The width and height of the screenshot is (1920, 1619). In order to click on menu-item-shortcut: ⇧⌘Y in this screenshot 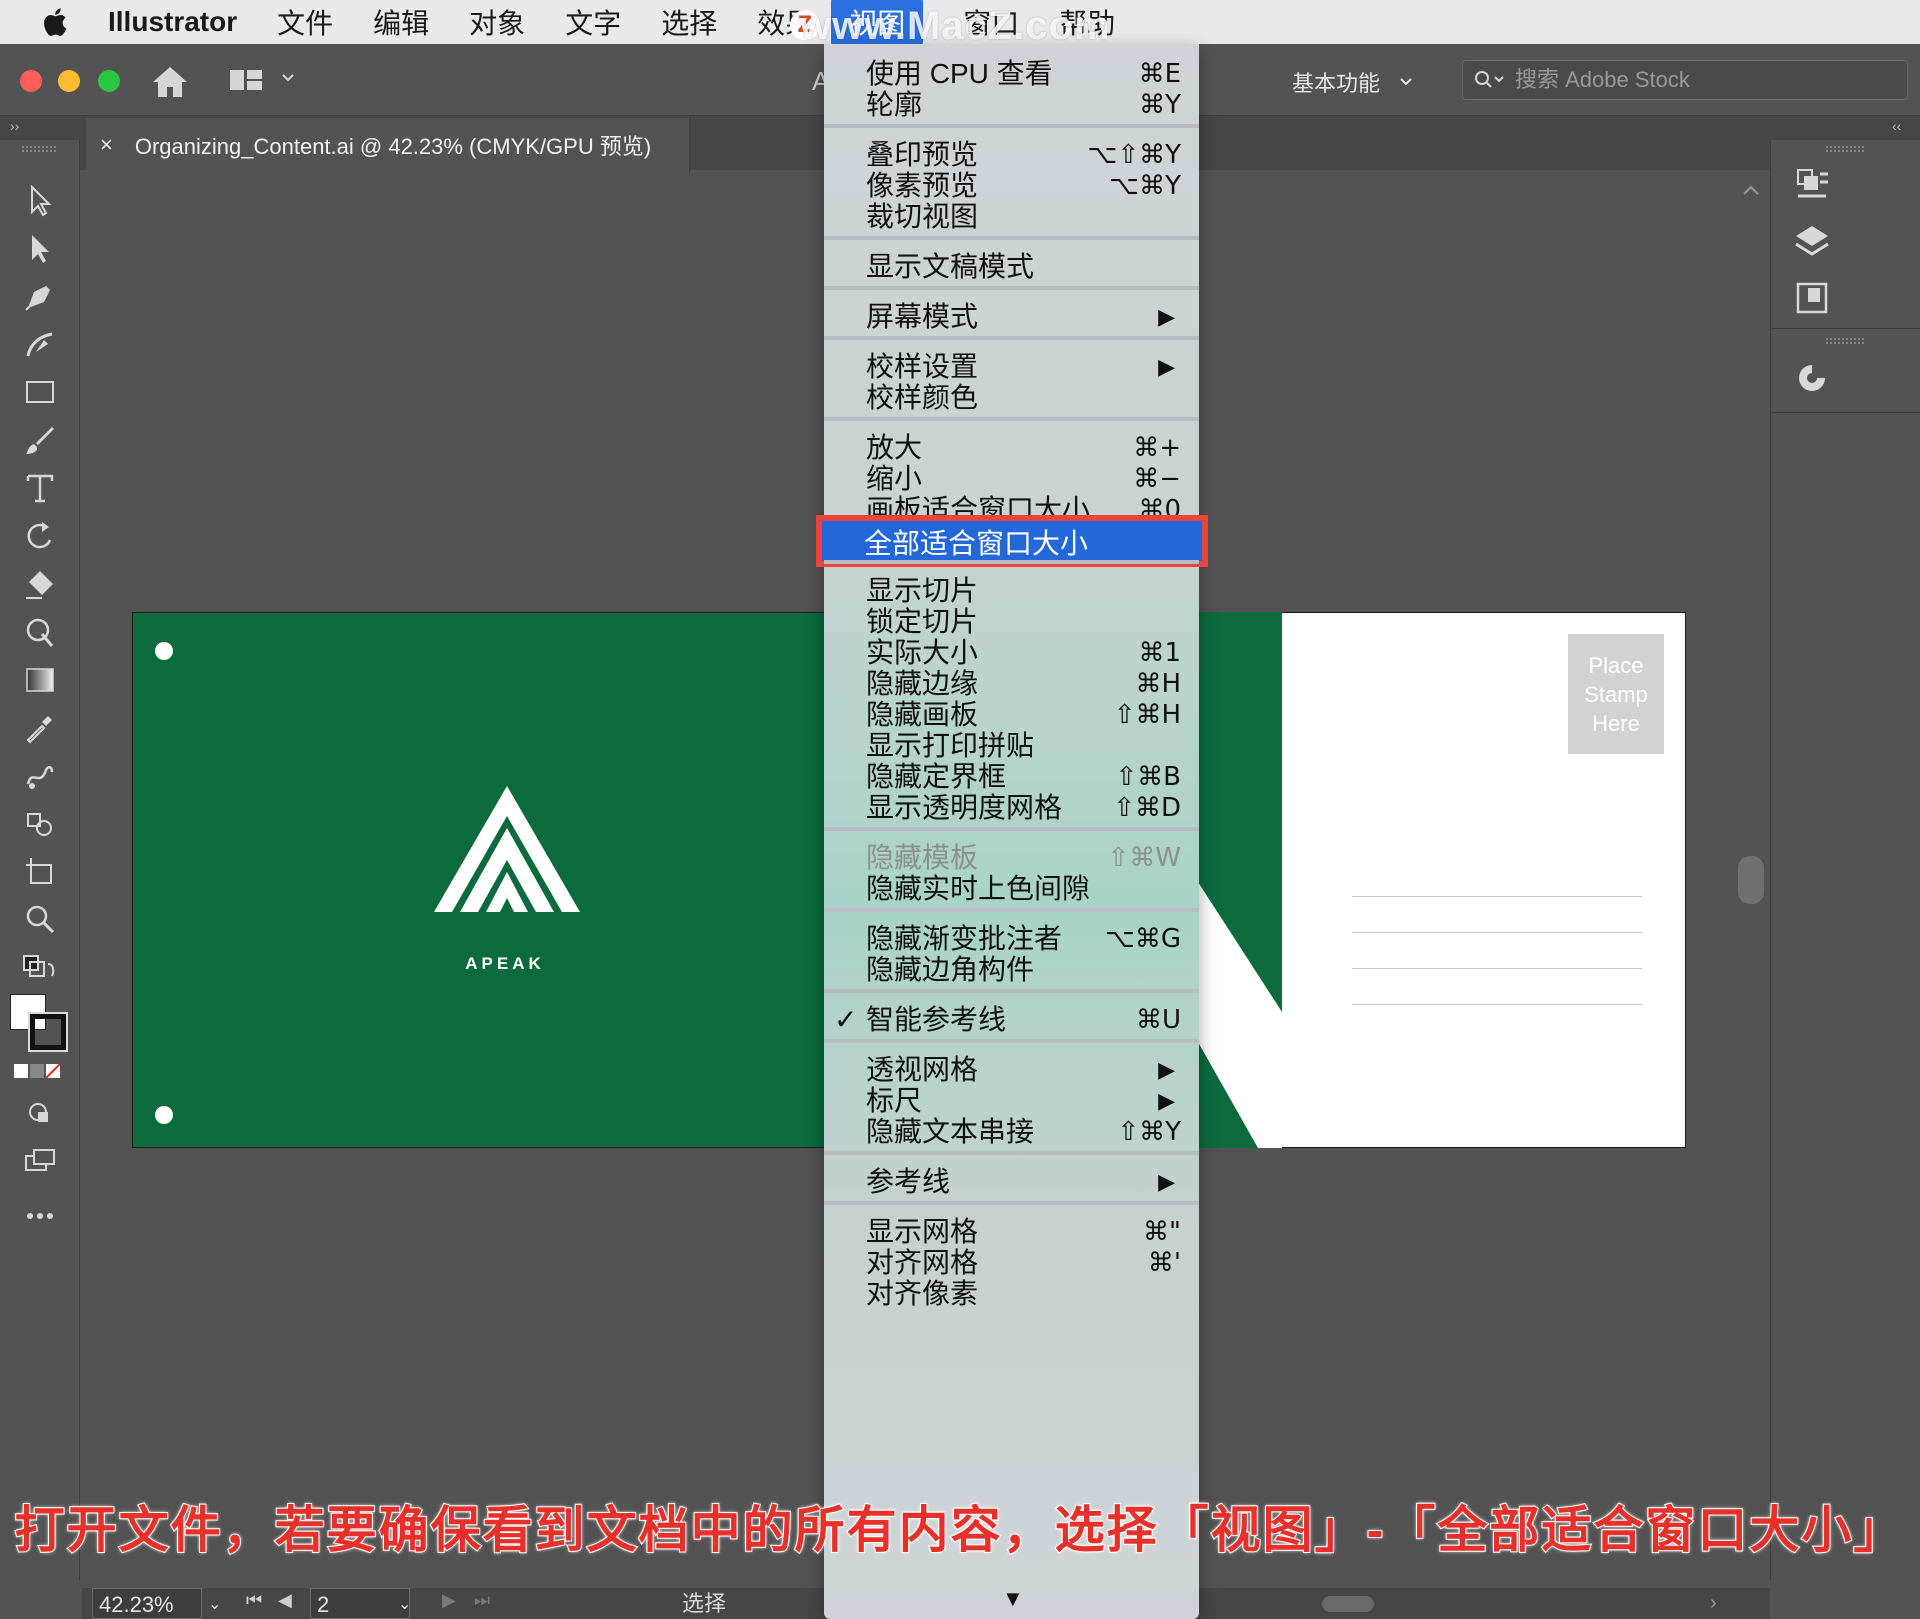, I will do `click(1149, 1132)`.